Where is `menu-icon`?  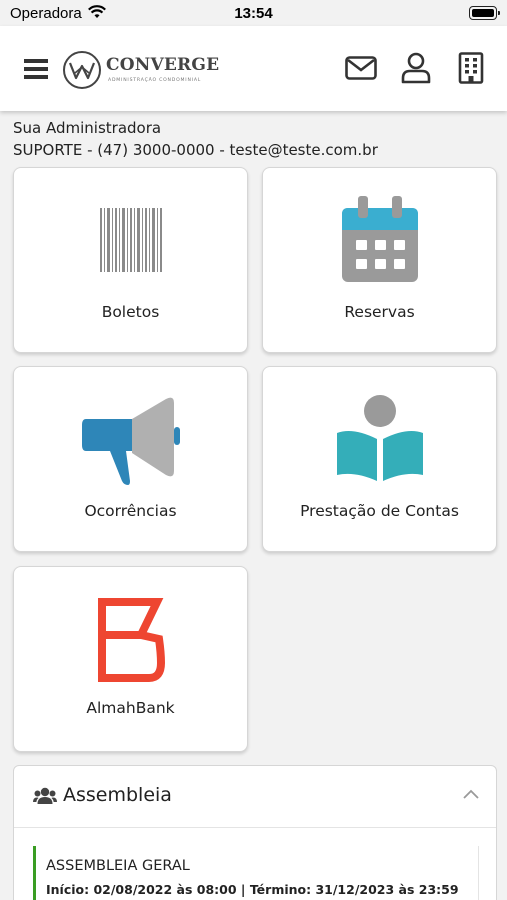
menu-icon is located at coordinates (36, 70).